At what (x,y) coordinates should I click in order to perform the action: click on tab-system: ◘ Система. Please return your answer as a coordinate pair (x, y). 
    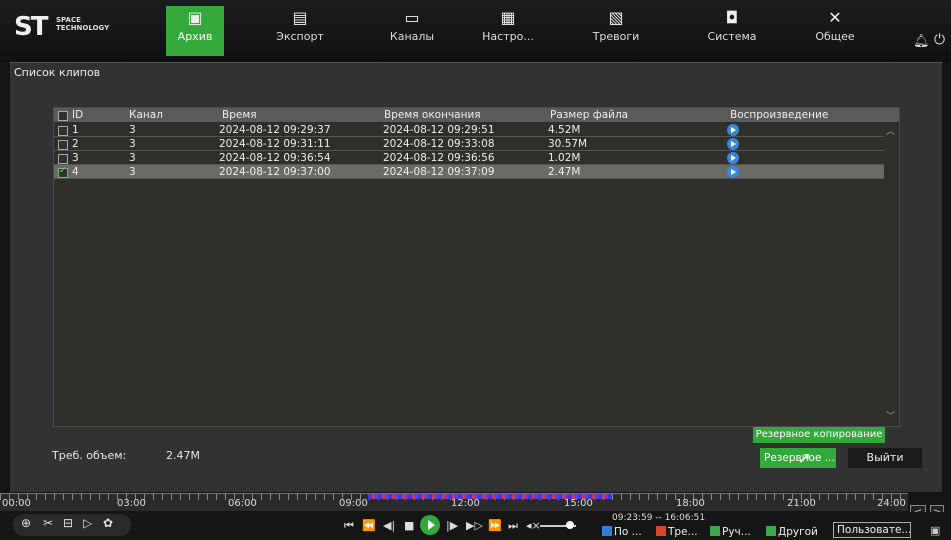
    Looking at the image, I should click on (732, 31).